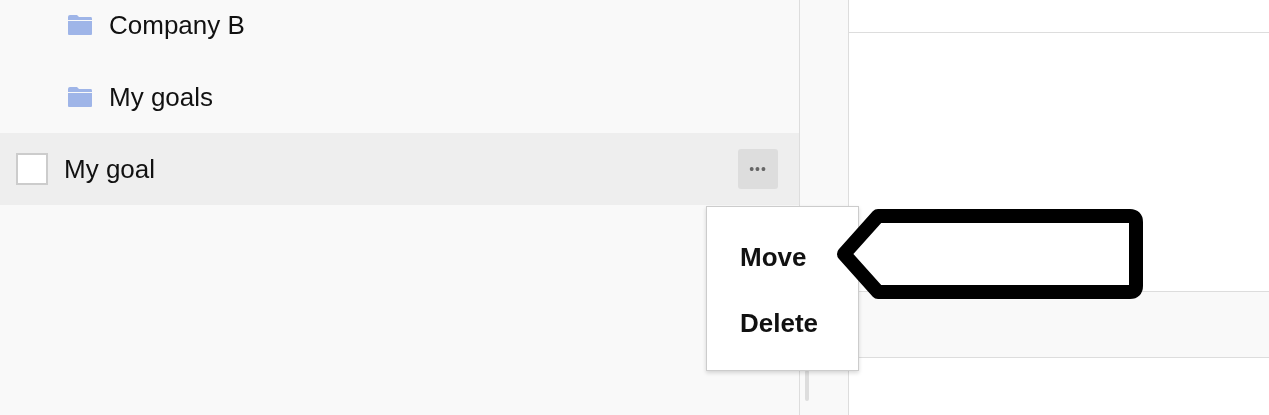  Describe the element at coordinates (110, 169) in the screenshot. I see `tree-item-label: My goal` at that location.